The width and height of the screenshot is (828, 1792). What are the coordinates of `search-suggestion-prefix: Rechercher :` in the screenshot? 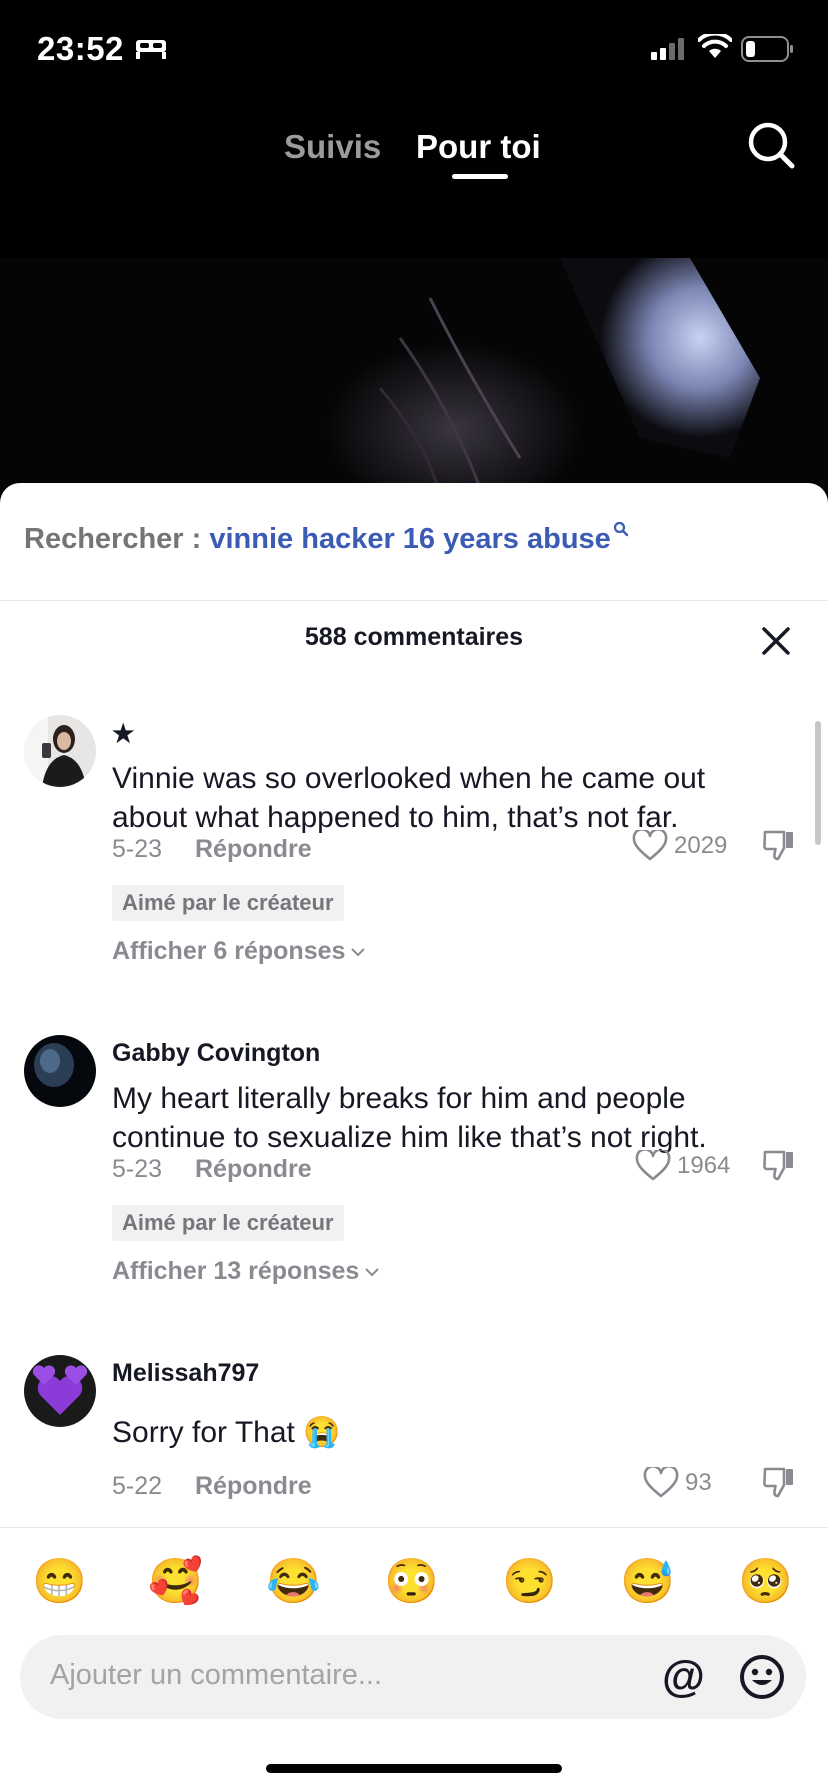 It's located at (113, 539).